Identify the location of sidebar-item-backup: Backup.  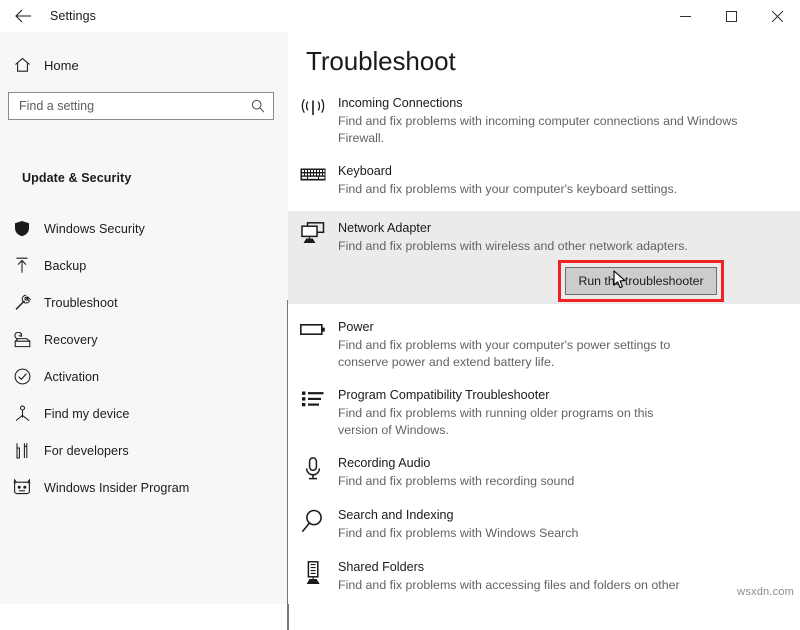
(144, 265).